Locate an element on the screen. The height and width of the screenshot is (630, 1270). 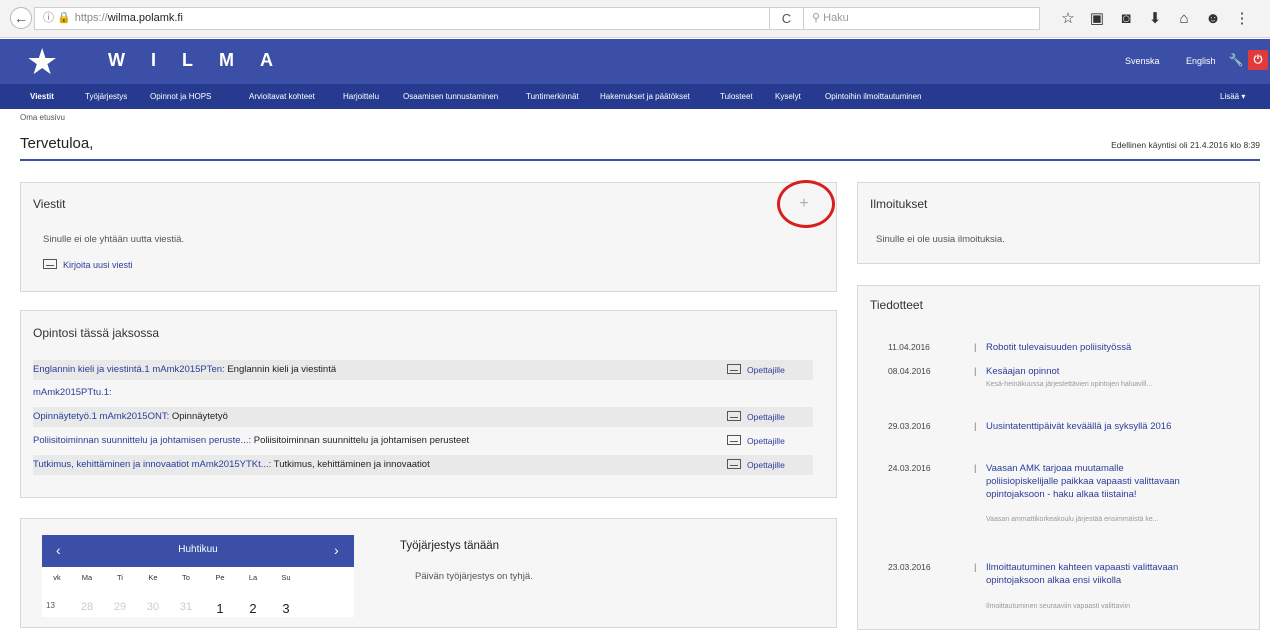
nav-tulosteet: Tulosteet is located at coordinates (736, 96).